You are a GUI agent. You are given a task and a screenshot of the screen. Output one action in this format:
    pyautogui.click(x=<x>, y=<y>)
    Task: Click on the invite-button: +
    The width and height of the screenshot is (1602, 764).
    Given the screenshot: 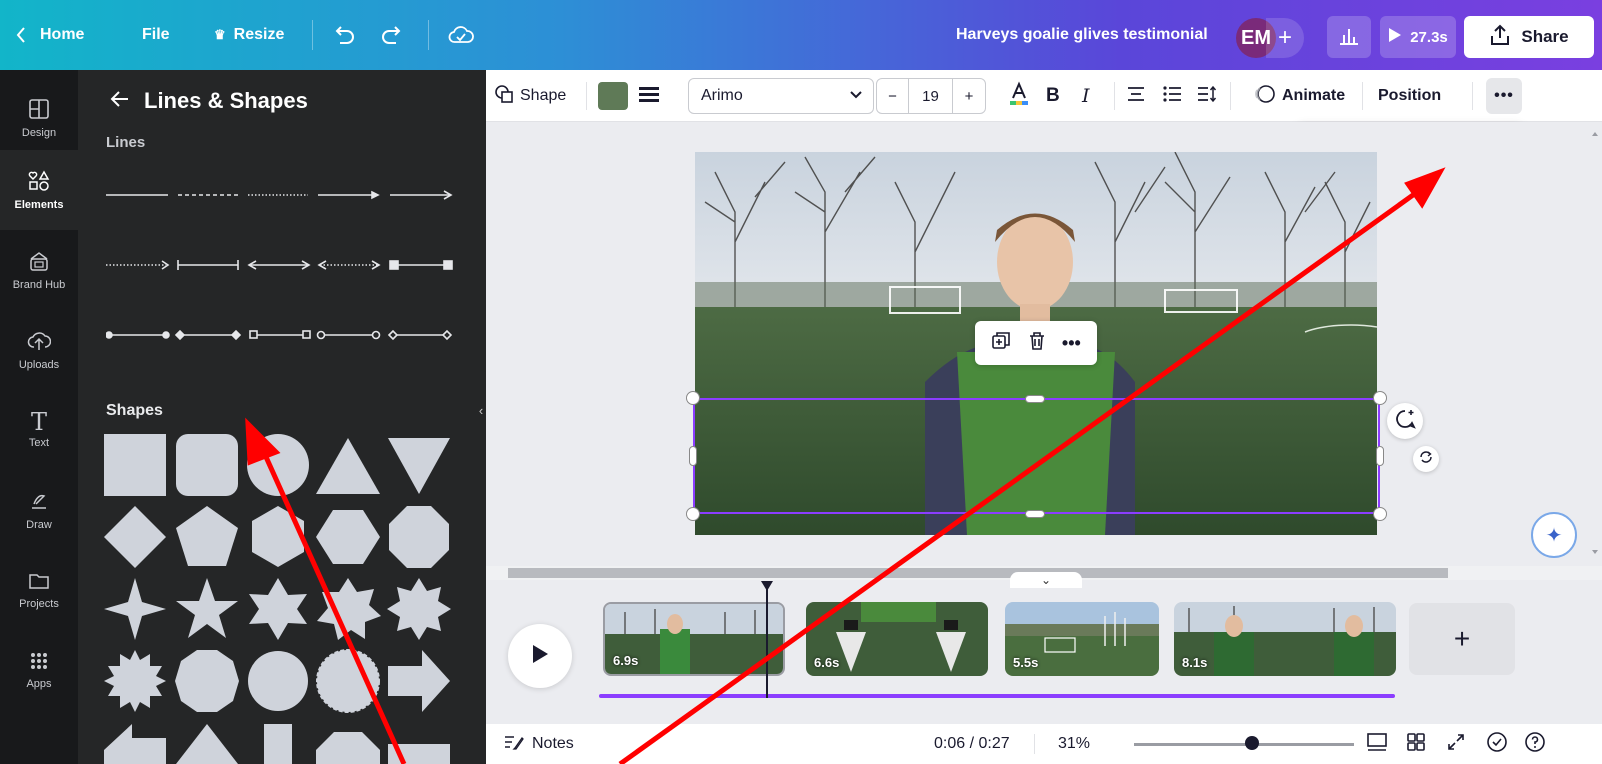 What is the action you would take?
    pyautogui.click(x=1285, y=38)
    